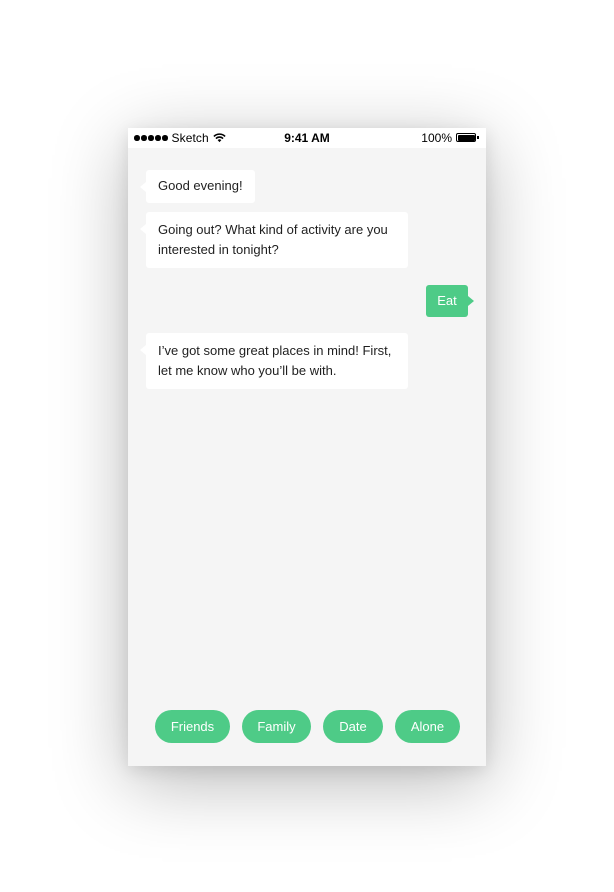  I want to click on reply-family-button: Family, so click(276, 726).